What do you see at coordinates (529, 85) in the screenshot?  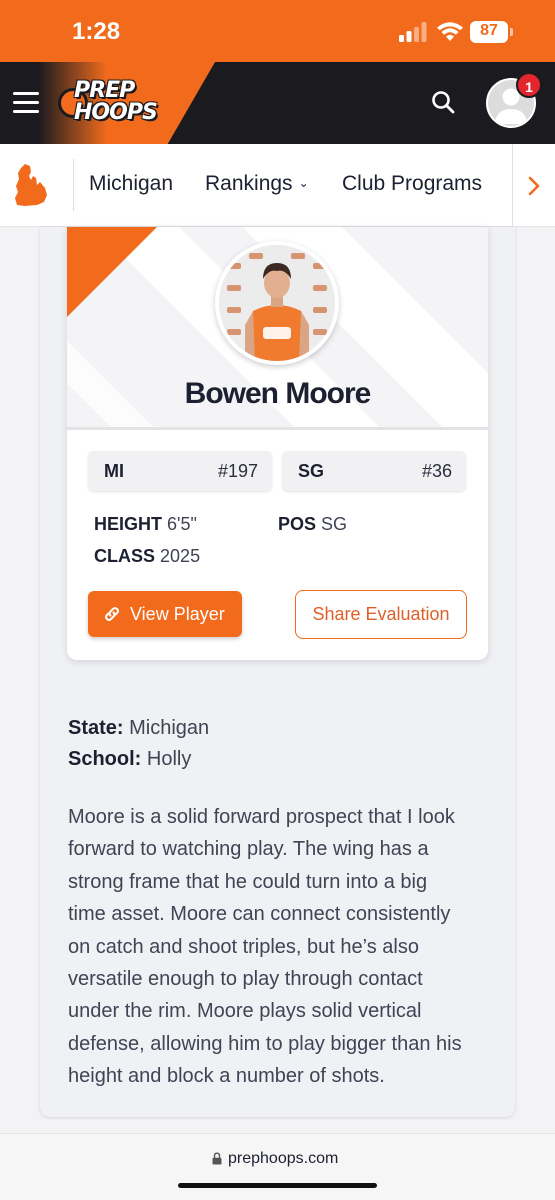 I see `notification-badge: 1` at bounding box center [529, 85].